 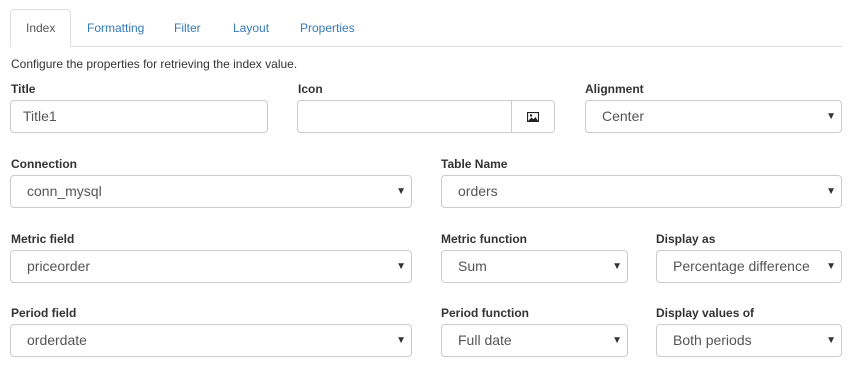 I want to click on metric-function-value: Sum, so click(x=472, y=266).